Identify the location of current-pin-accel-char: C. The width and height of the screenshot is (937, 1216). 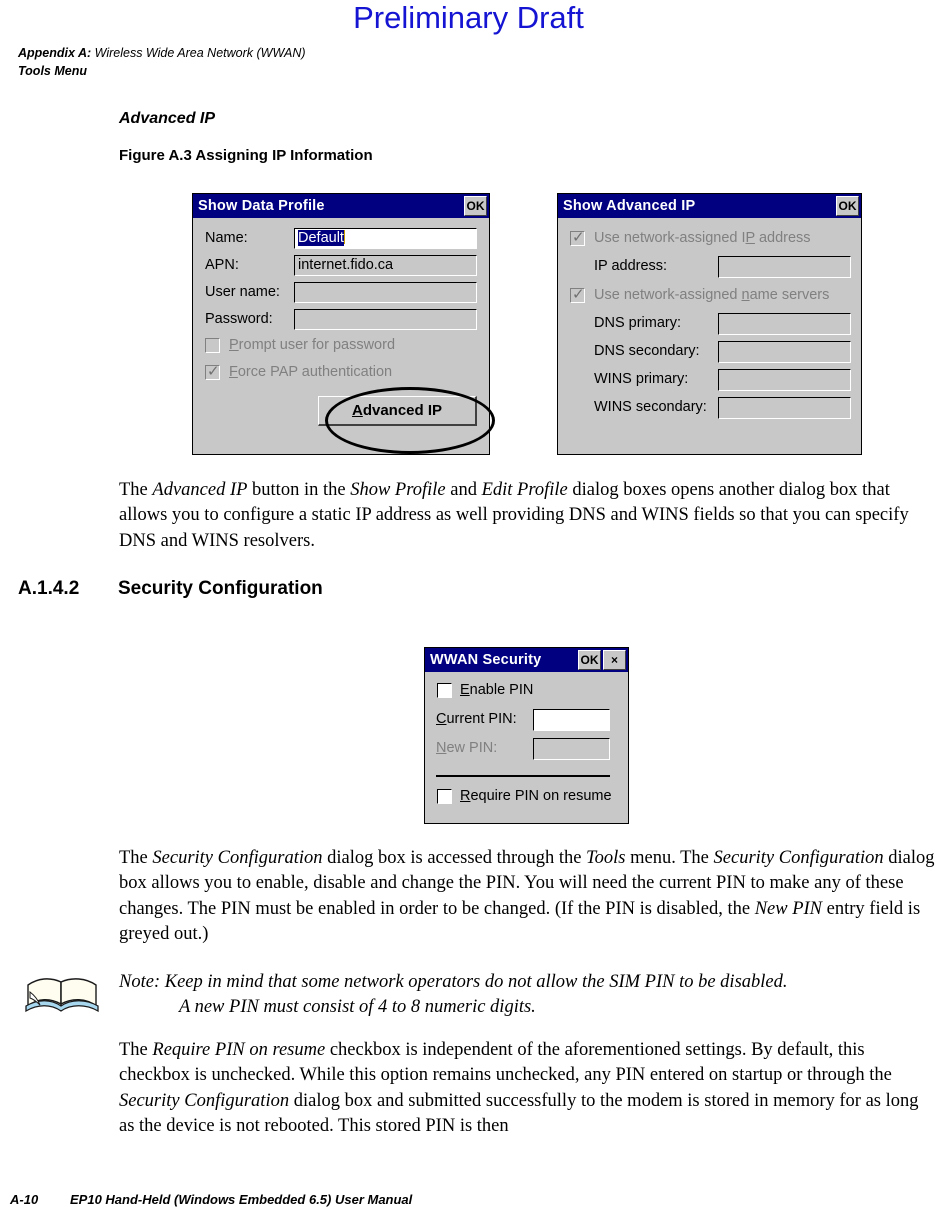
(441, 719).